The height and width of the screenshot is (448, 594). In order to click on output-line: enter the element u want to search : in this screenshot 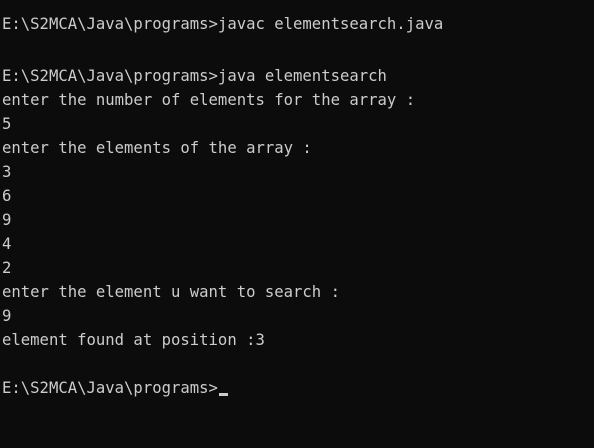, I will do `click(171, 292)`.